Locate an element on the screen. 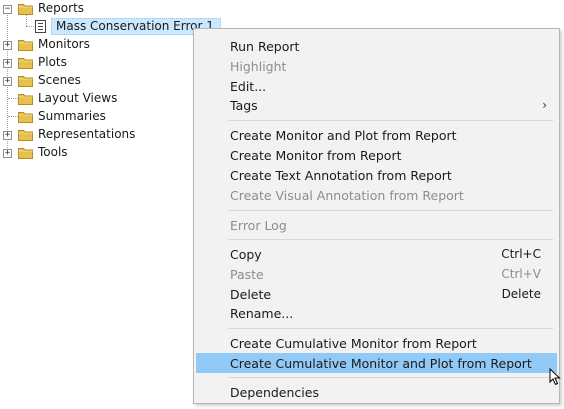 The height and width of the screenshot is (409, 564). menu-item-error-log: Error Log is located at coordinates (376, 225).